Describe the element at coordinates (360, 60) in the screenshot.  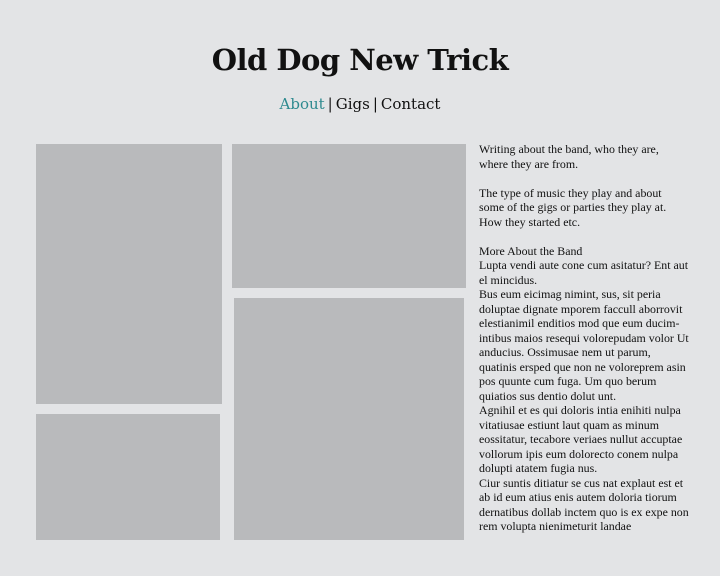
I see `site-title: Old Dog New Trick` at that location.